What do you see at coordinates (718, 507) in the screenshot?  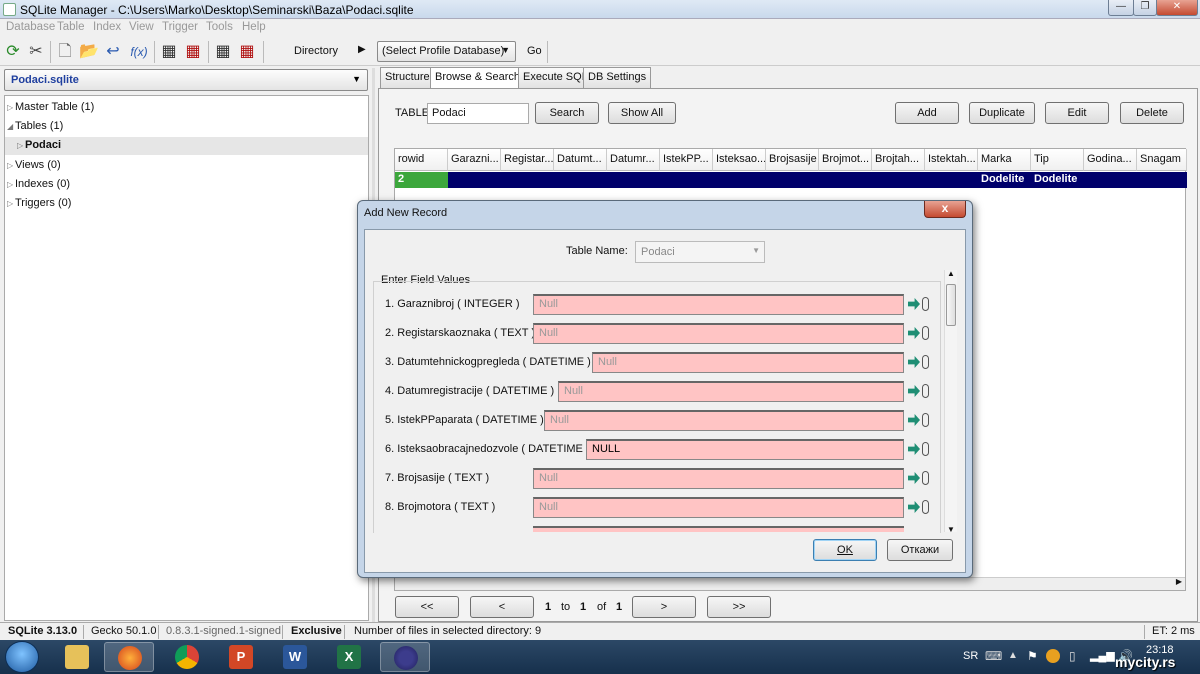 I see `field-input-8: Null` at bounding box center [718, 507].